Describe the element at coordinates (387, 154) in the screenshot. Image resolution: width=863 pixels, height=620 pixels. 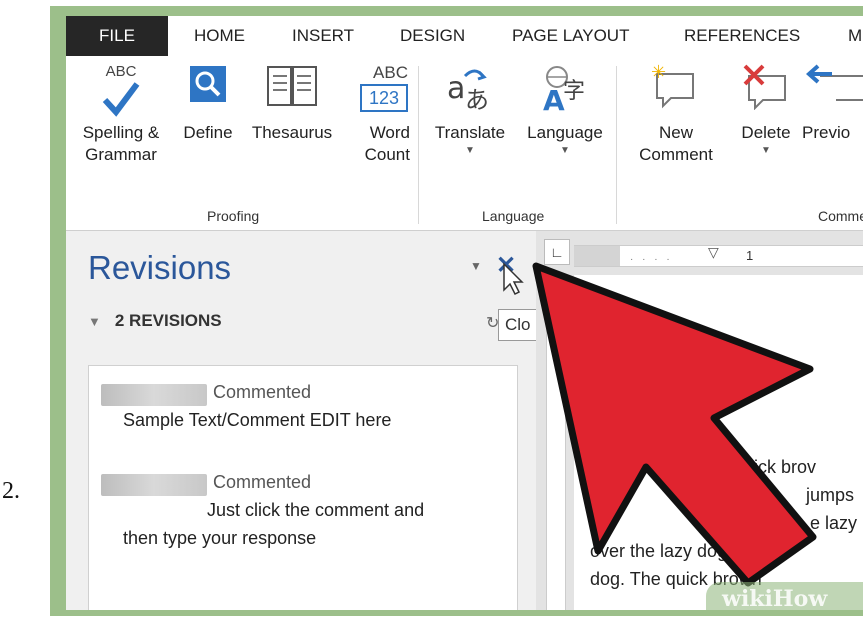
I see `word-count-label-2: Count` at that location.